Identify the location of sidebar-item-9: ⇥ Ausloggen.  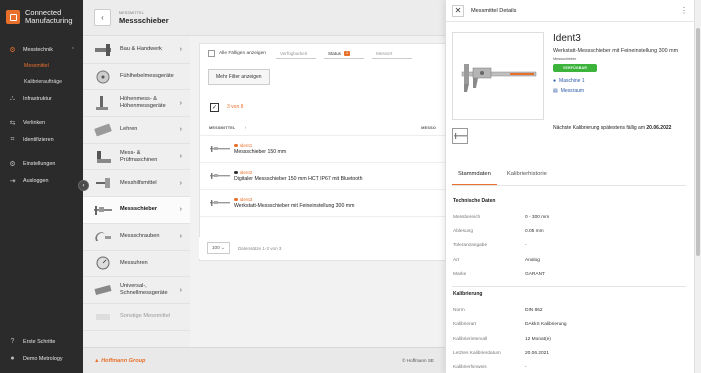
(41, 180).